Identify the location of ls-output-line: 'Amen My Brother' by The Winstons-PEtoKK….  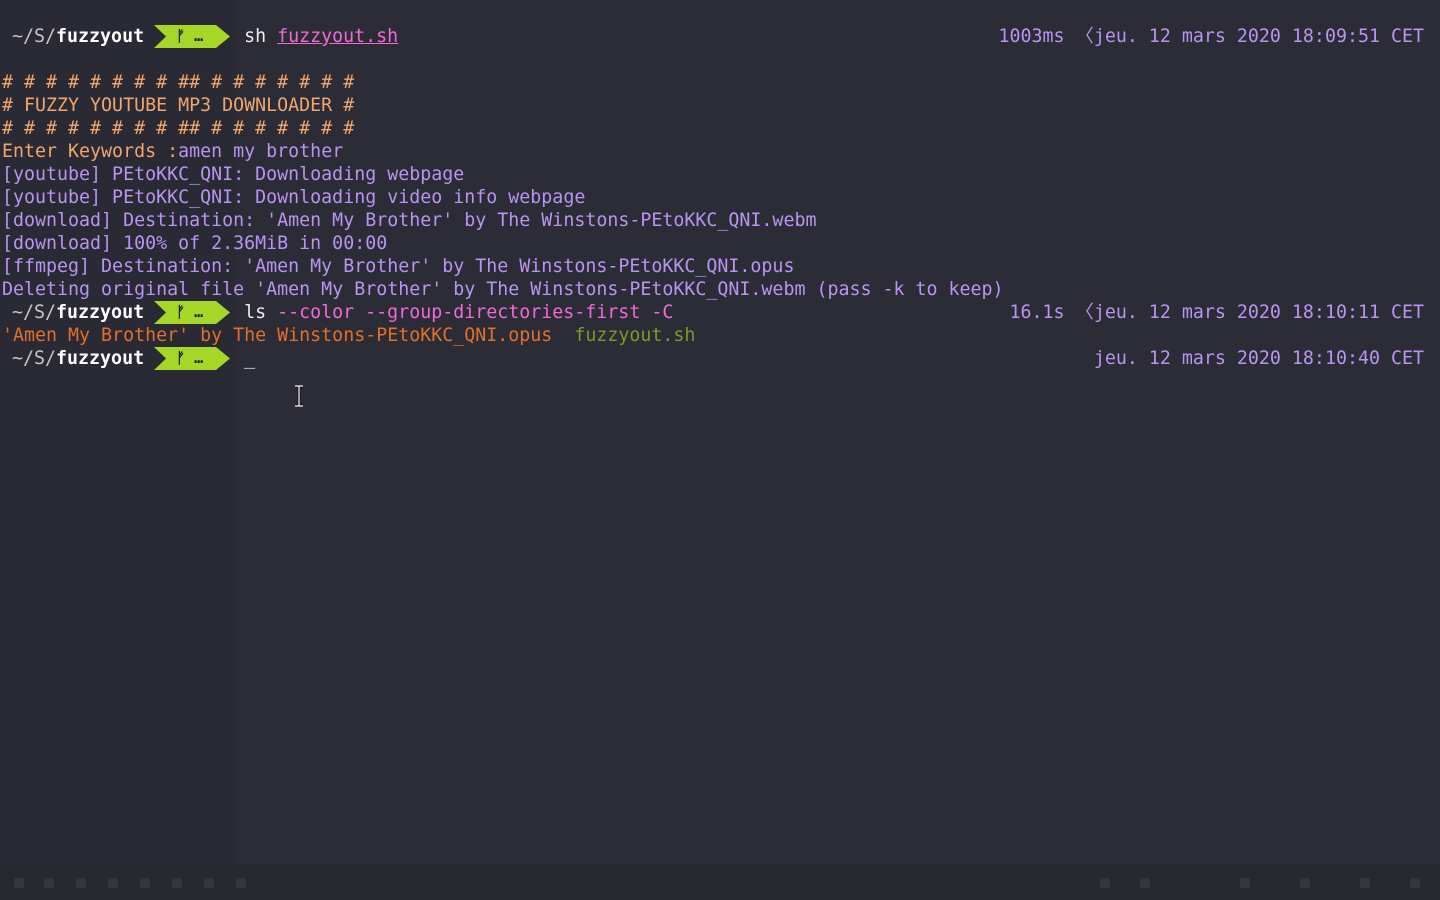
(717, 335).